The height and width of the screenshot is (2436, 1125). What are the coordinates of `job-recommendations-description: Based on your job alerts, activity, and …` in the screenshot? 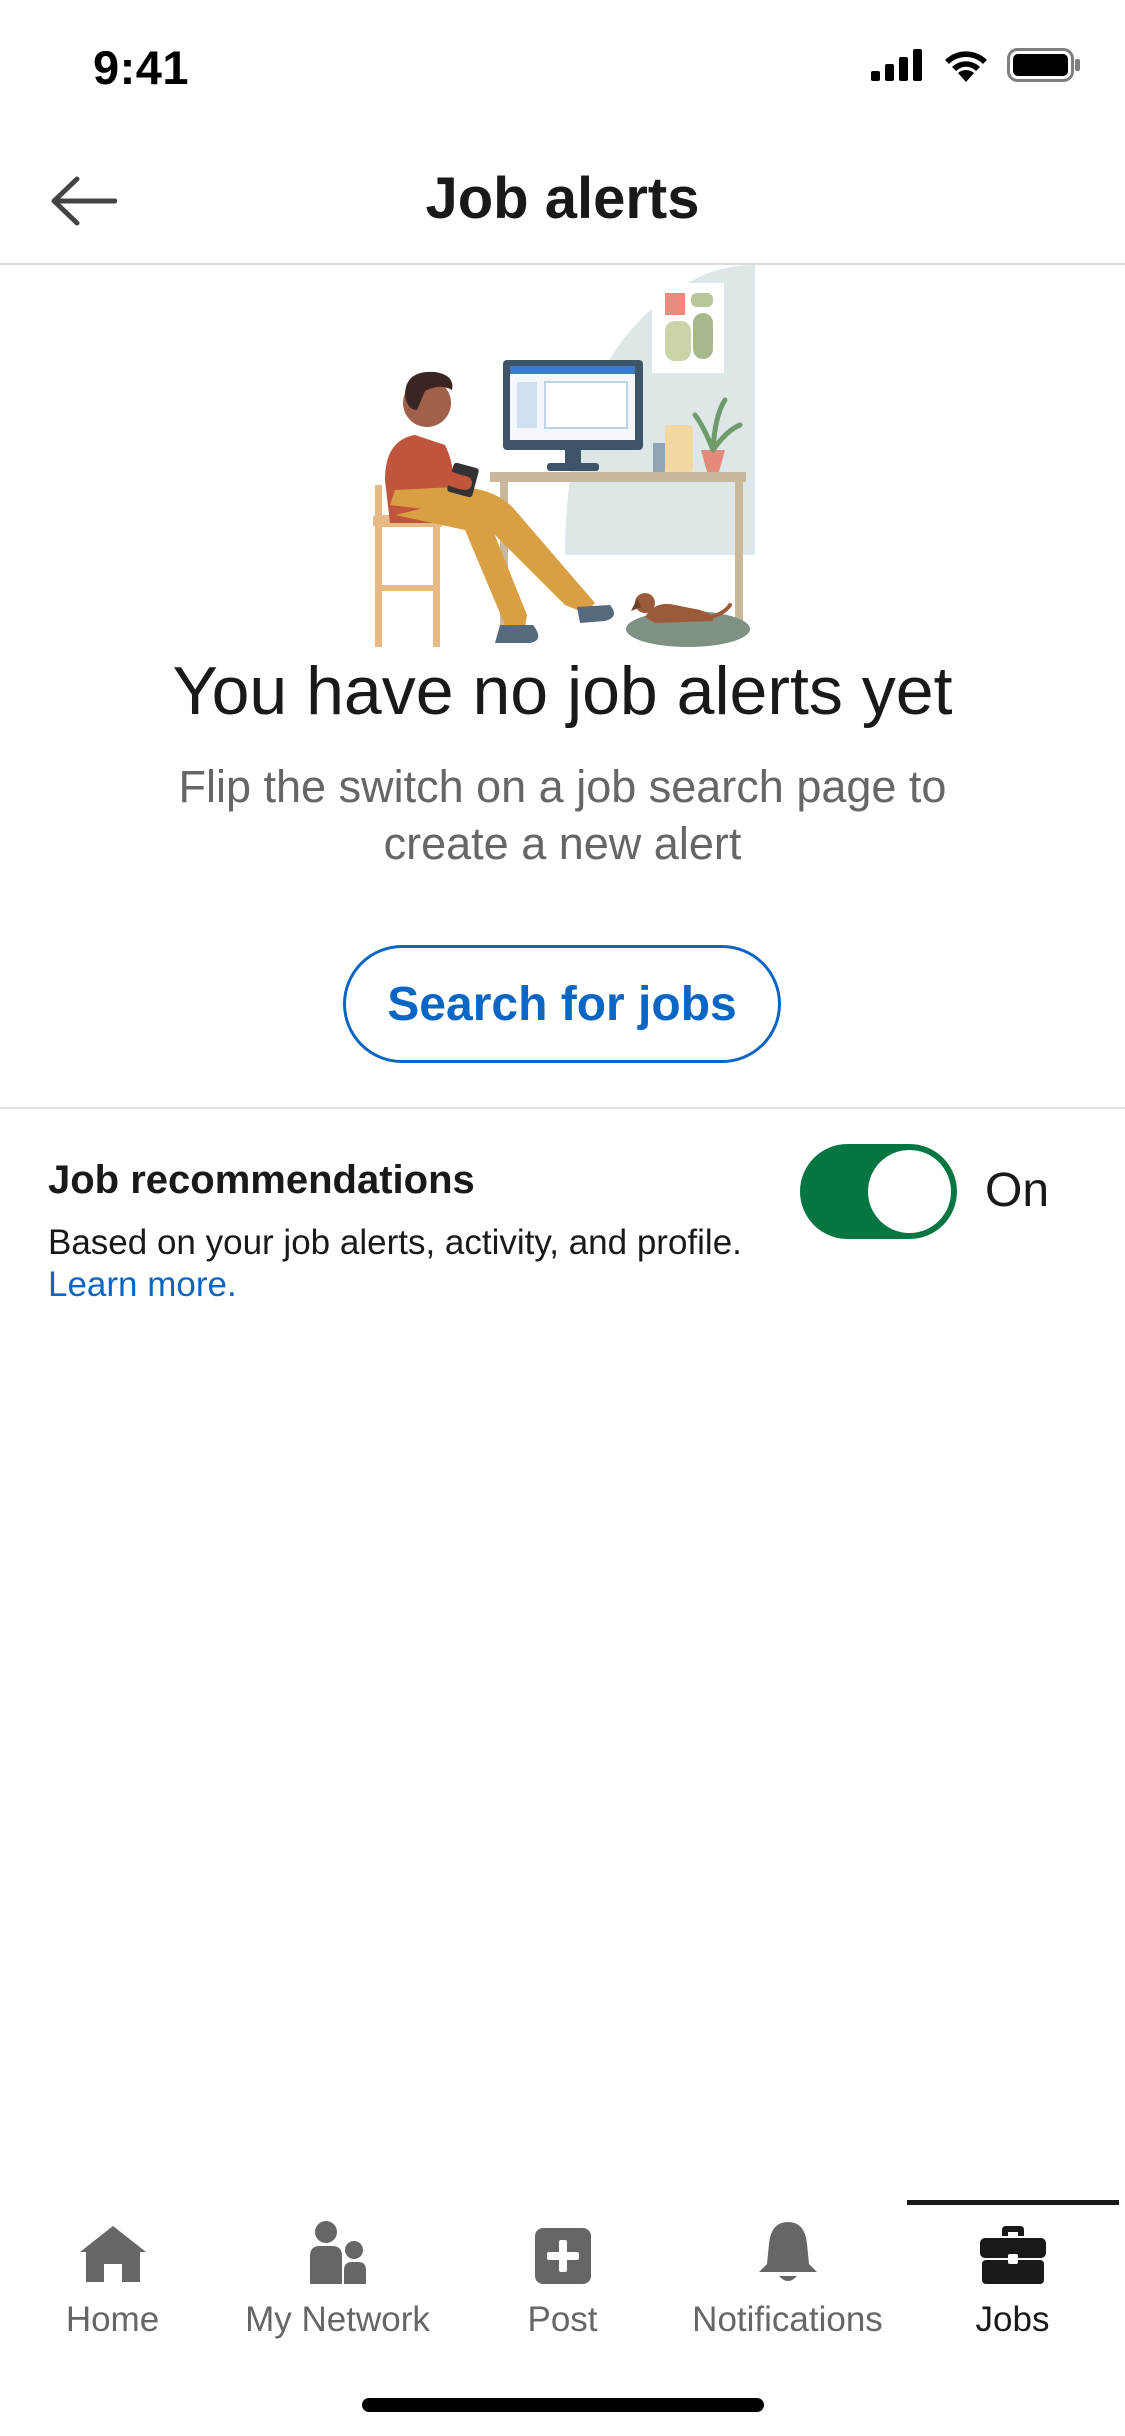 It's located at (398, 1264).